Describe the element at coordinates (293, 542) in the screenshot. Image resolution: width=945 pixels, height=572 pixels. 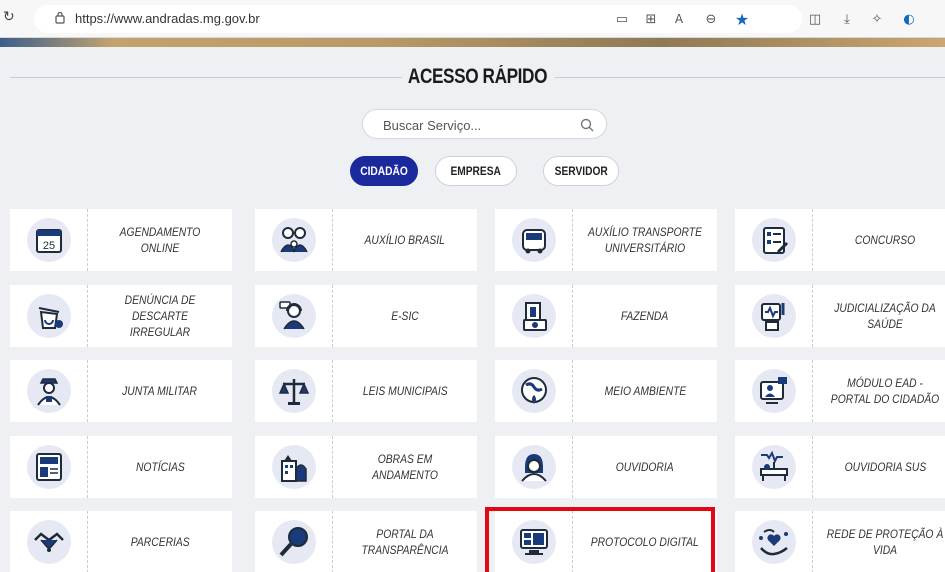
I see `magnifier-icon` at that location.